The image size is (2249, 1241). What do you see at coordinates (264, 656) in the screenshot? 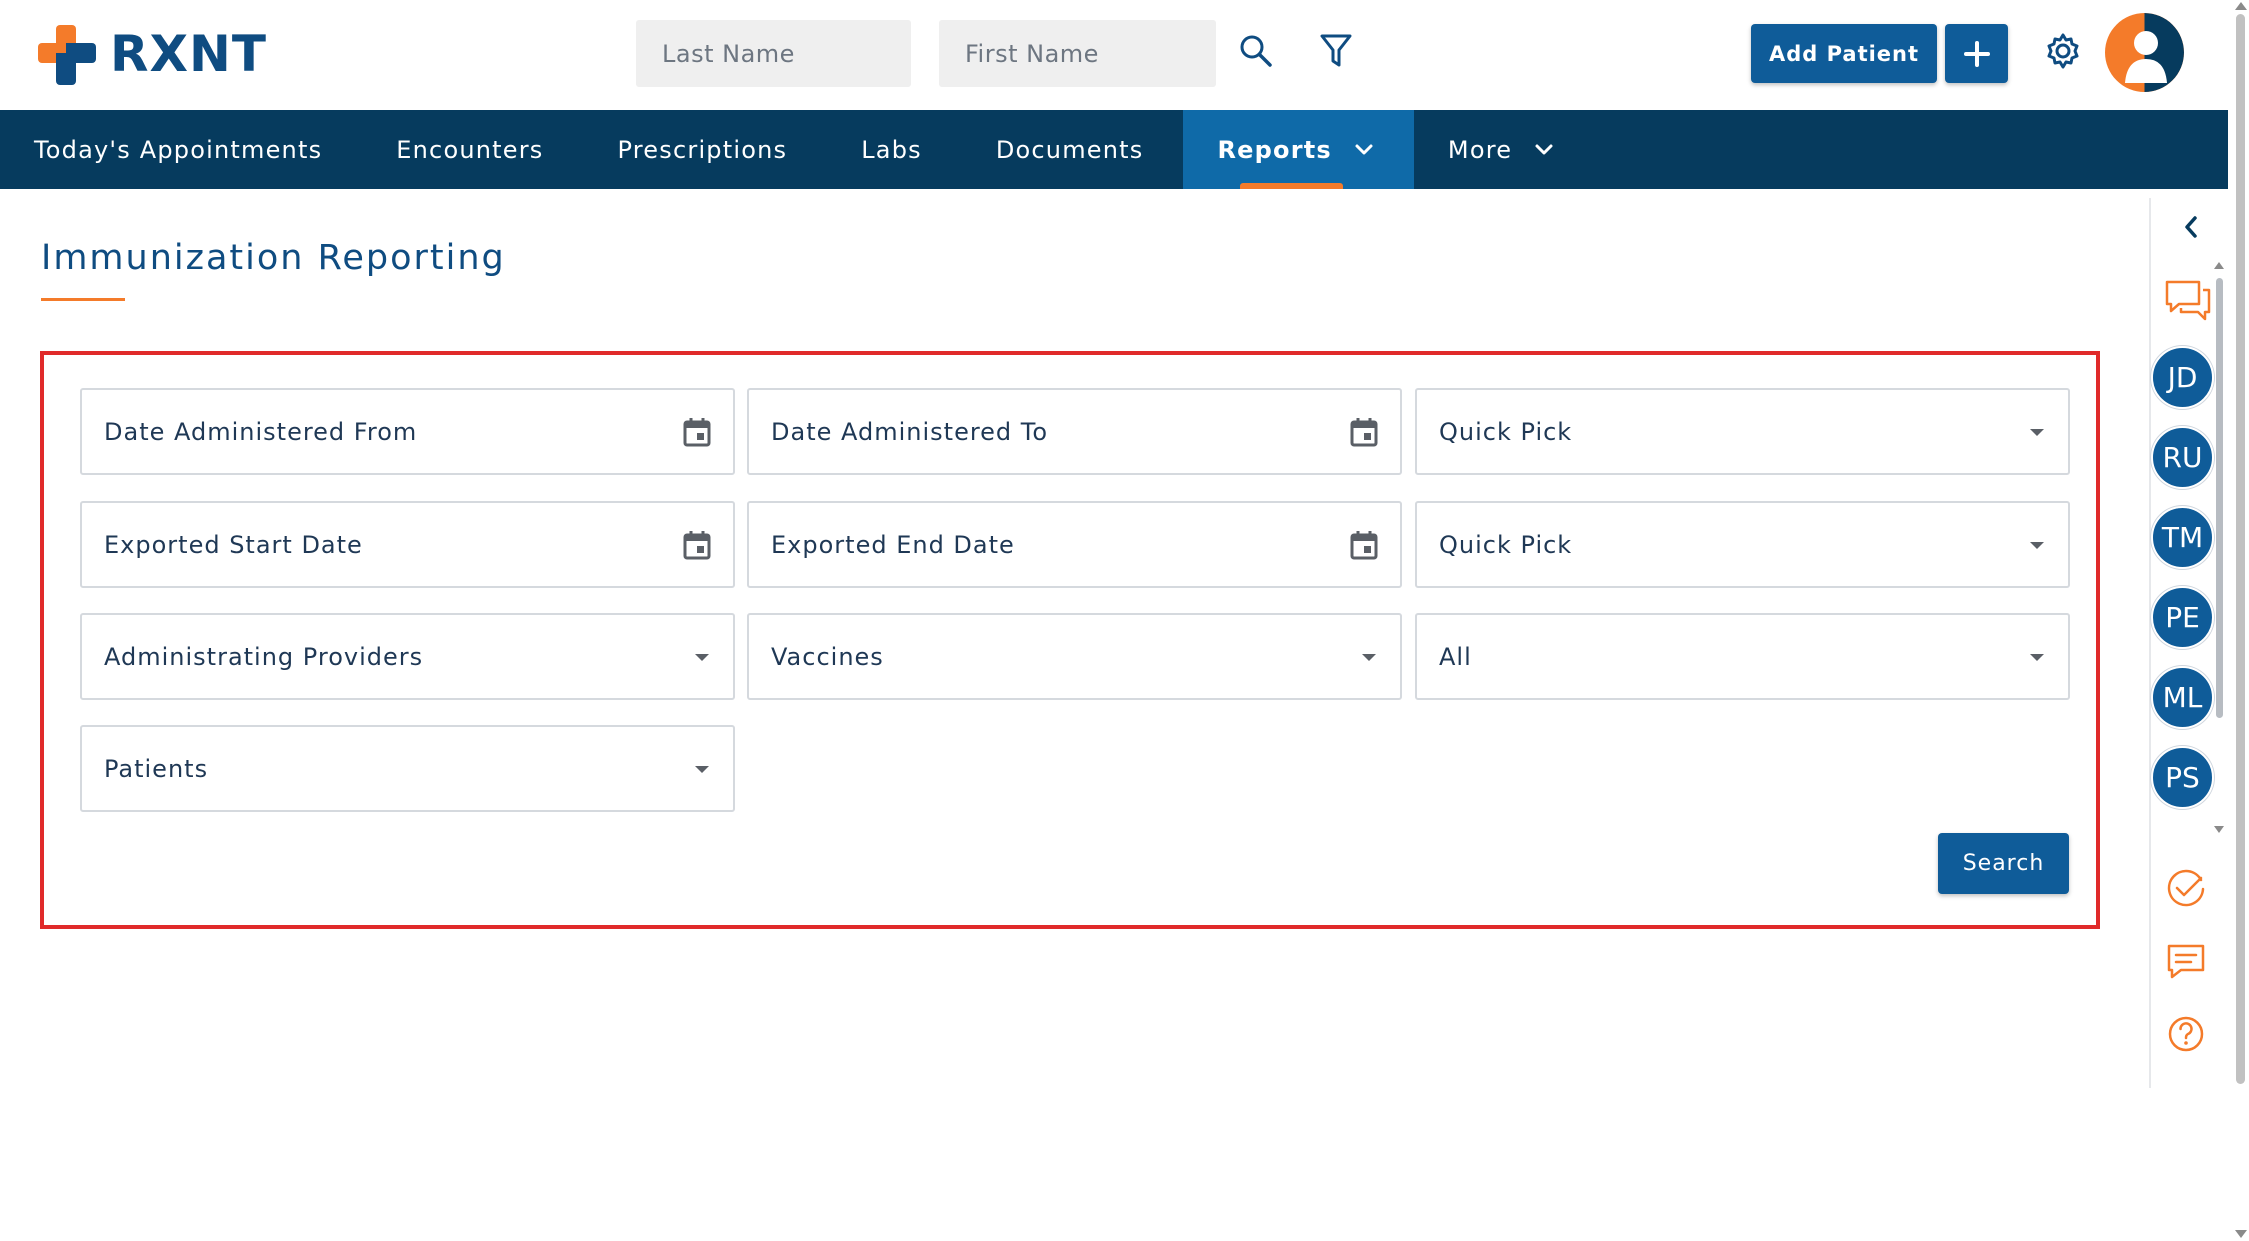
I see `field-label: Administrating Providers` at bounding box center [264, 656].